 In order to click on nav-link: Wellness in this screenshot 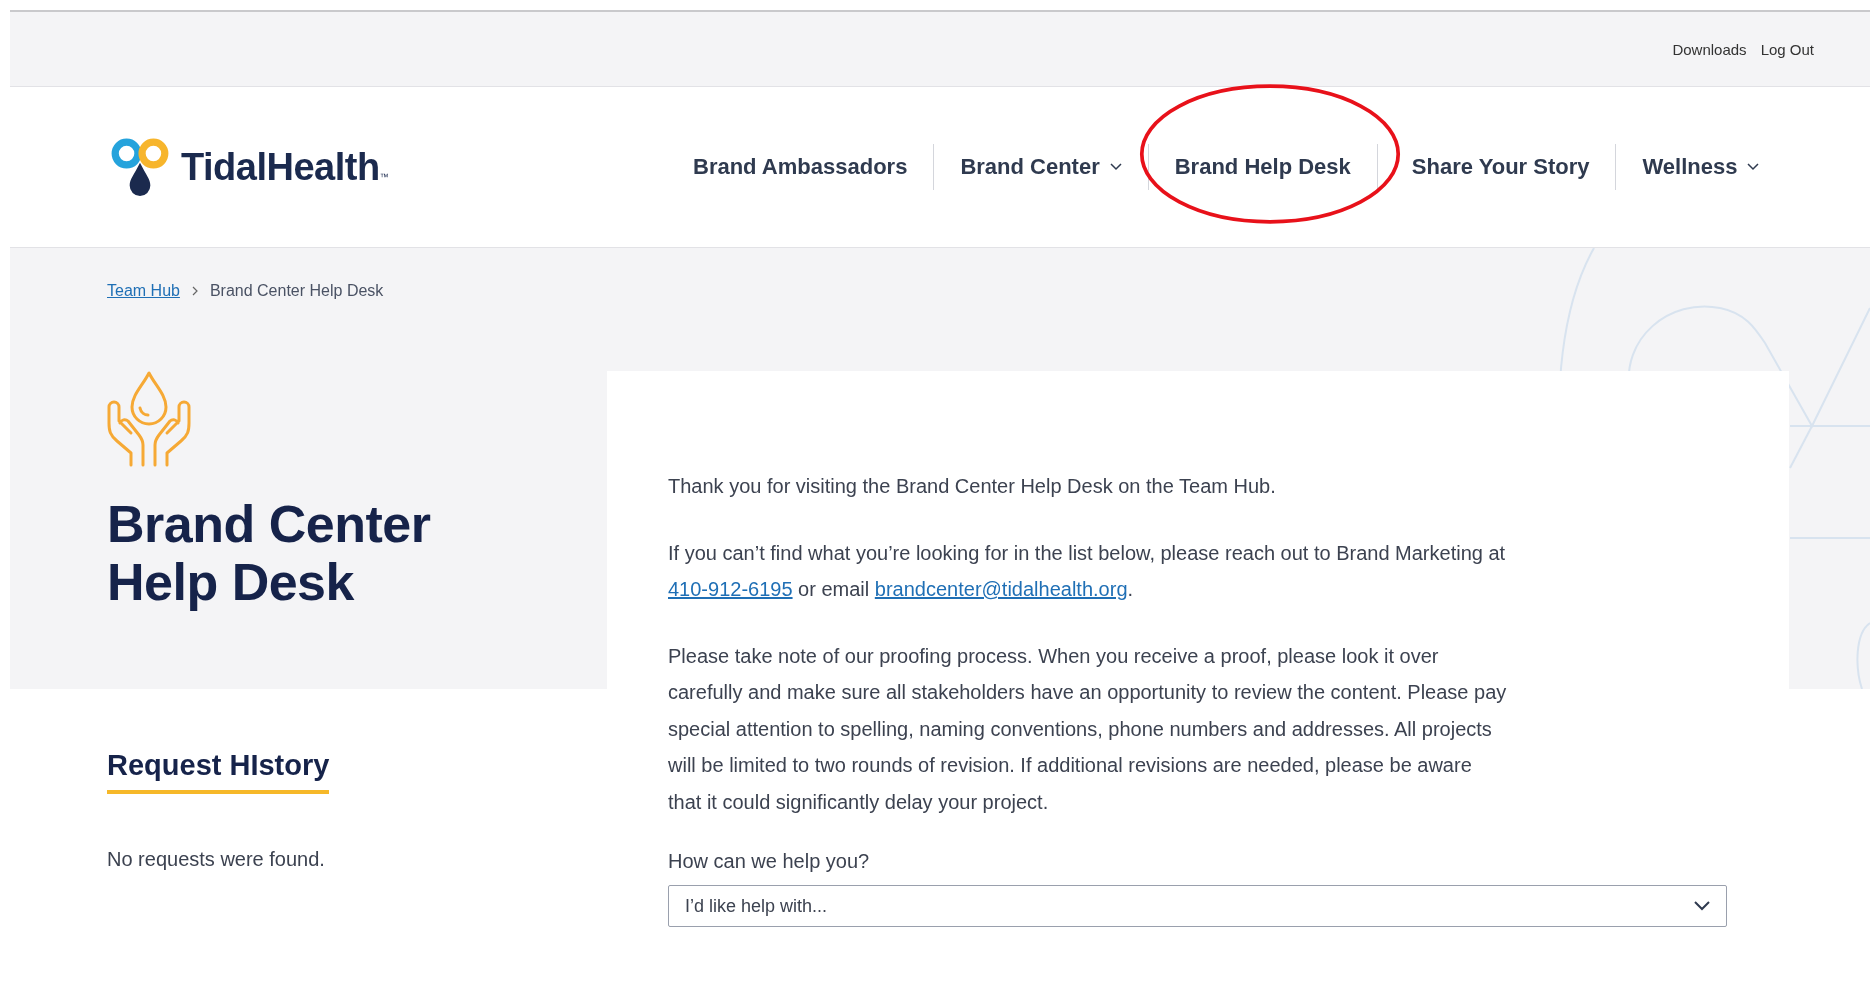, I will do `click(1701, 167)`.